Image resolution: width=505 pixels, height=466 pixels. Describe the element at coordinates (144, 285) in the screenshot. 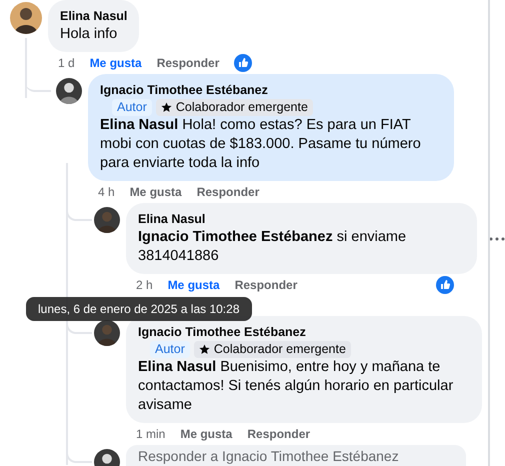

I see `comment-time: 2 h` at that location.